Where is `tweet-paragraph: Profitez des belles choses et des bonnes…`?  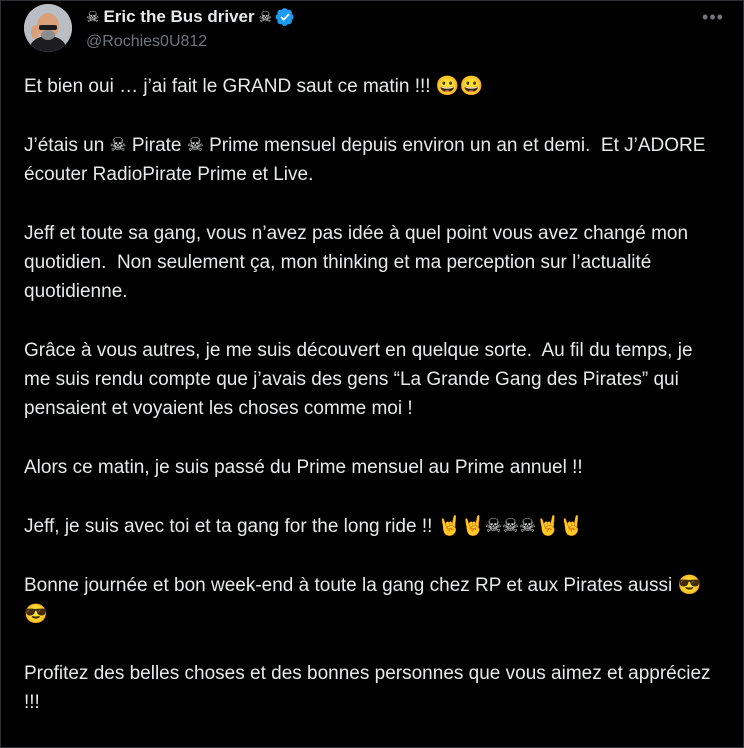
tweet-paragraph: Profitez des belles choses et des bonnes… is located at coordinates (370, 688).